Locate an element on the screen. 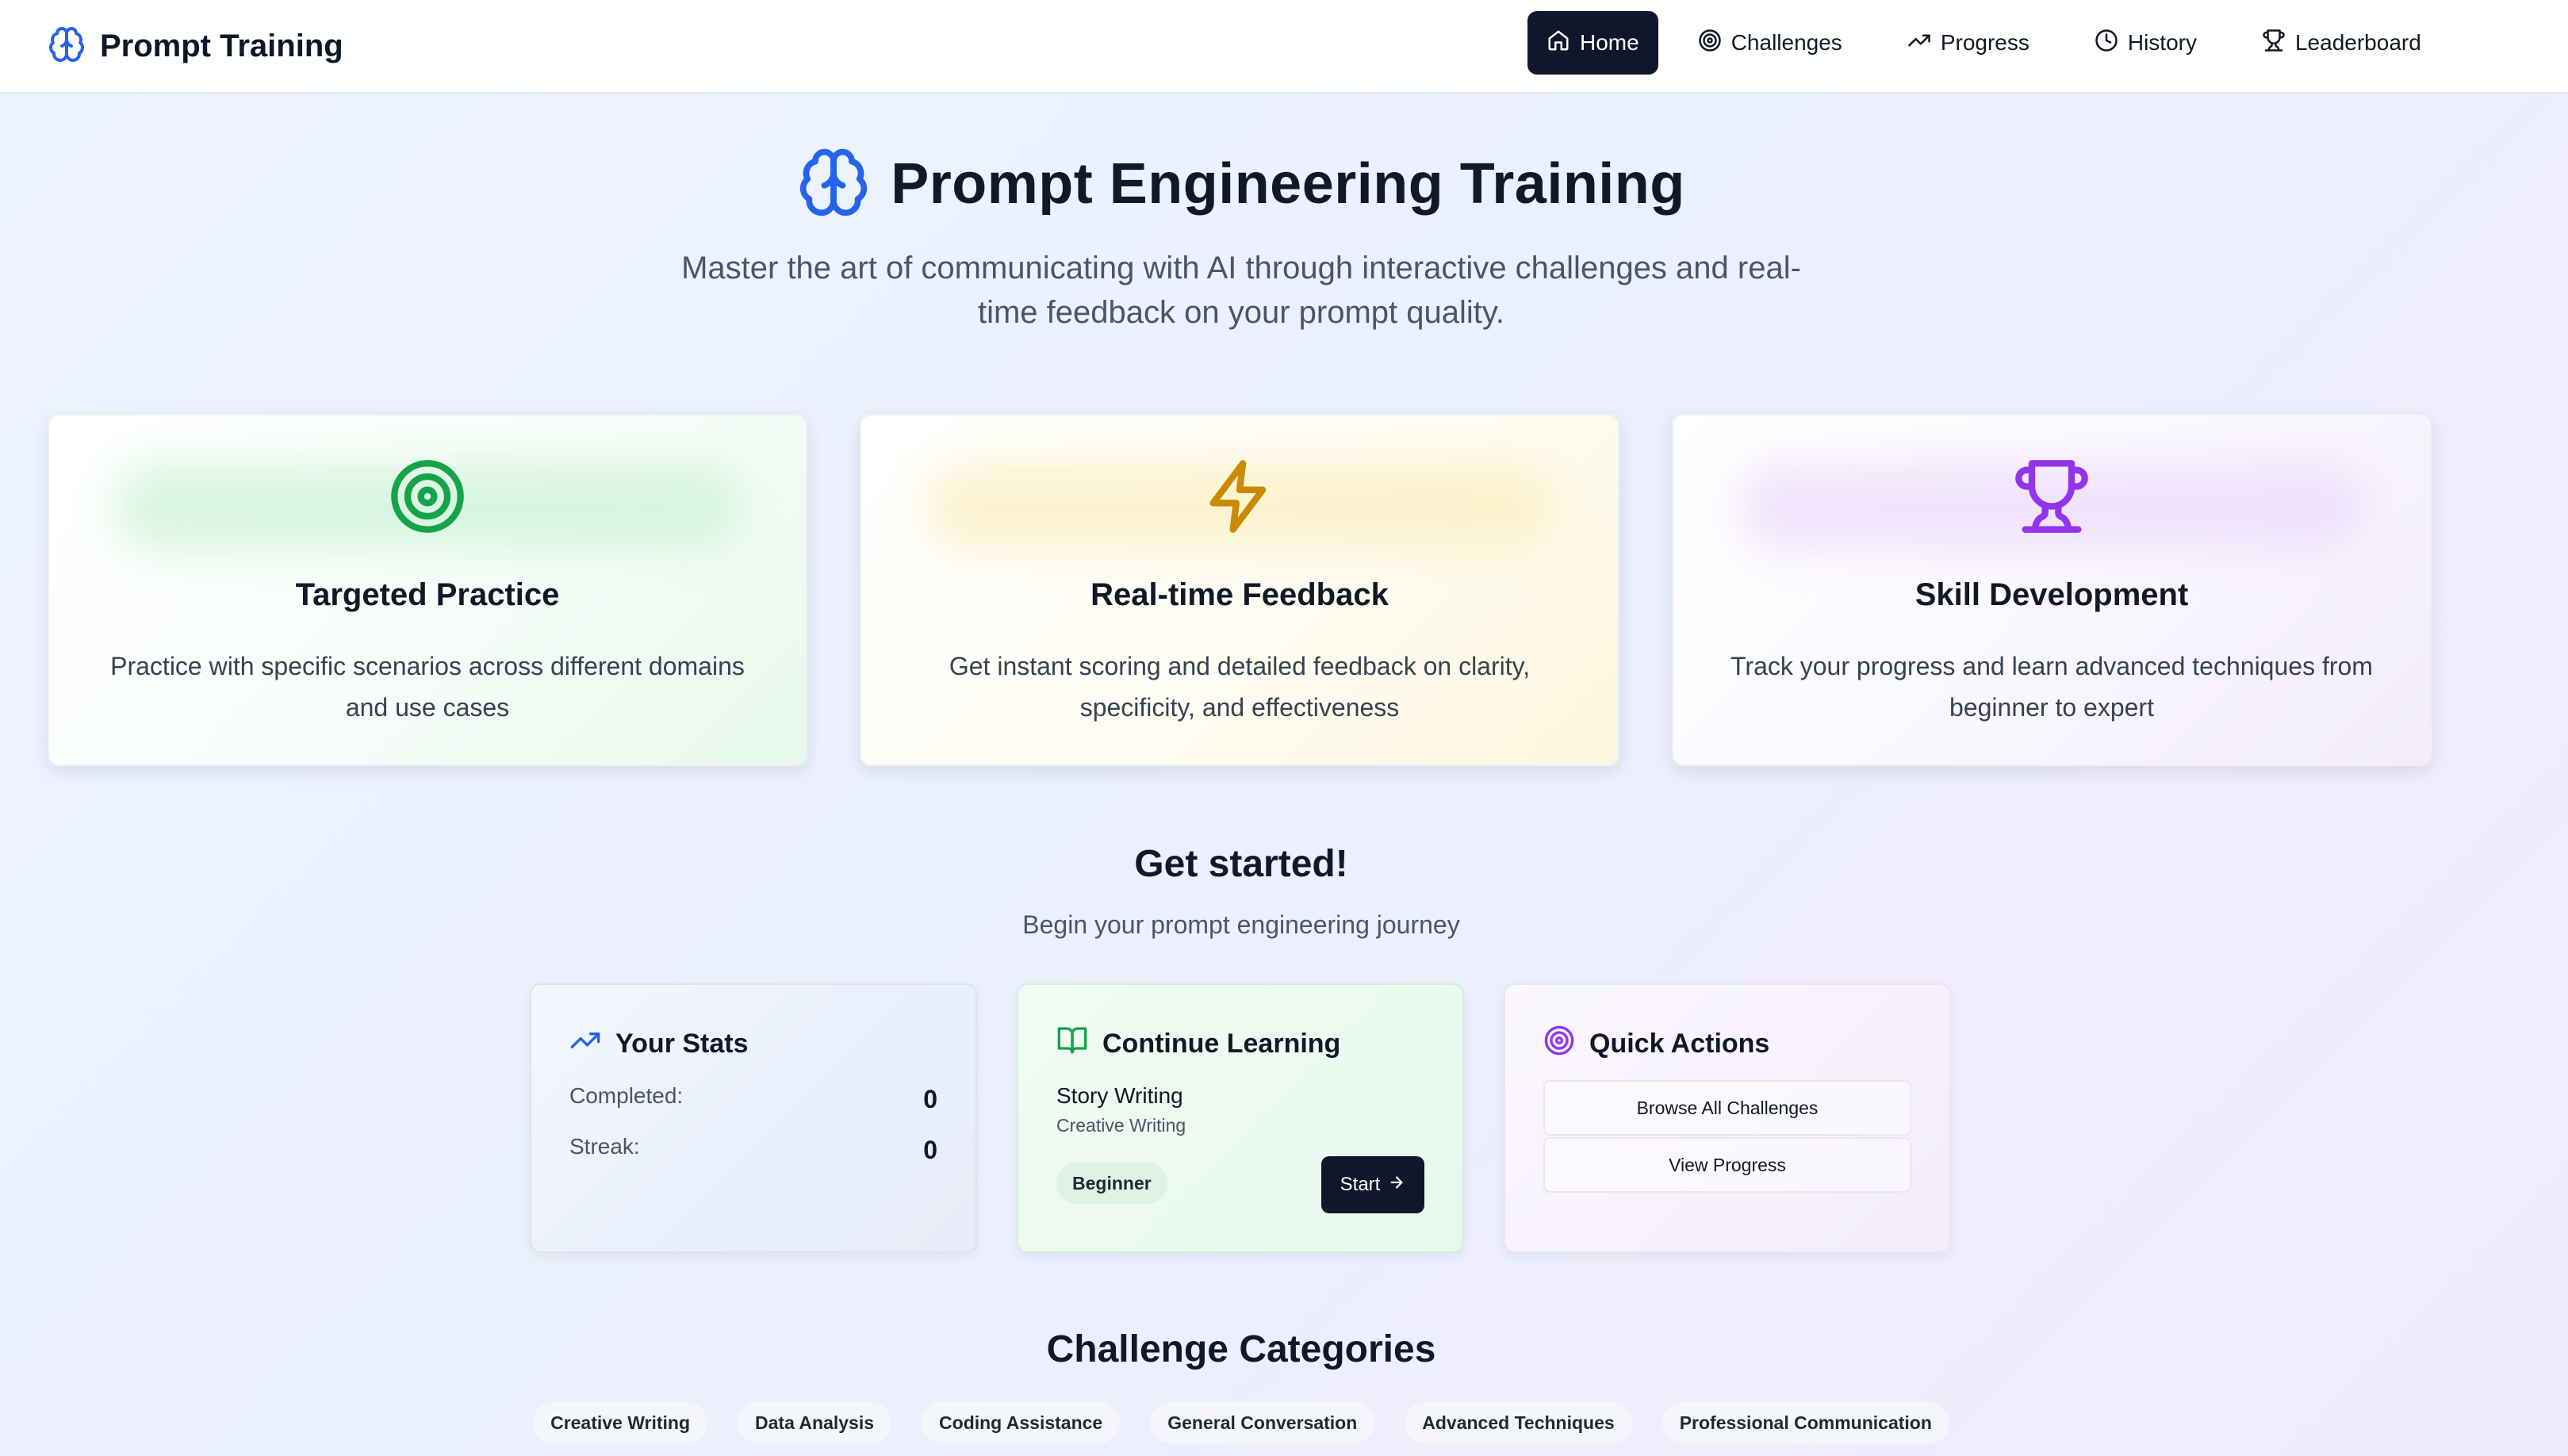 The height and width of the screenshot is (1456, 2568). continue-learning-header: Continue Learning is located at coordinates (1198, 1043).